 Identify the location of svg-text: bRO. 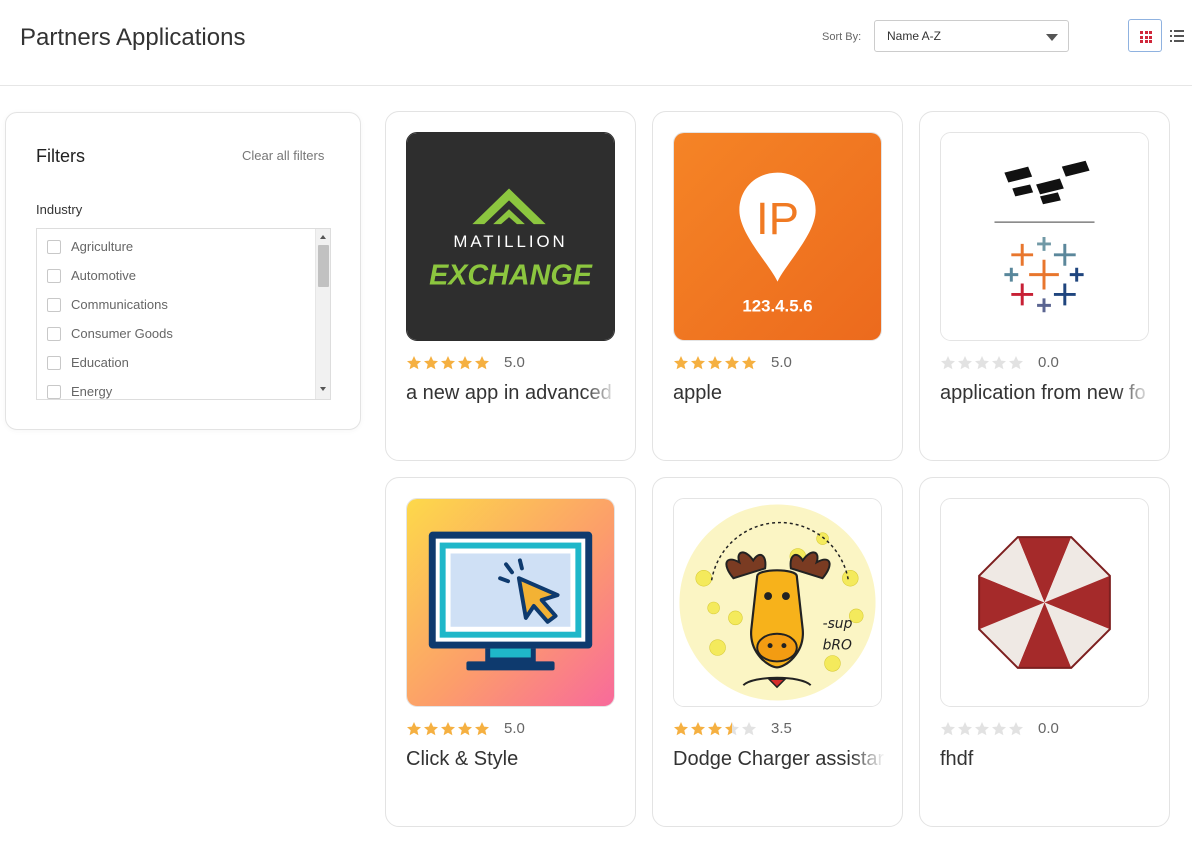
(837, 646).